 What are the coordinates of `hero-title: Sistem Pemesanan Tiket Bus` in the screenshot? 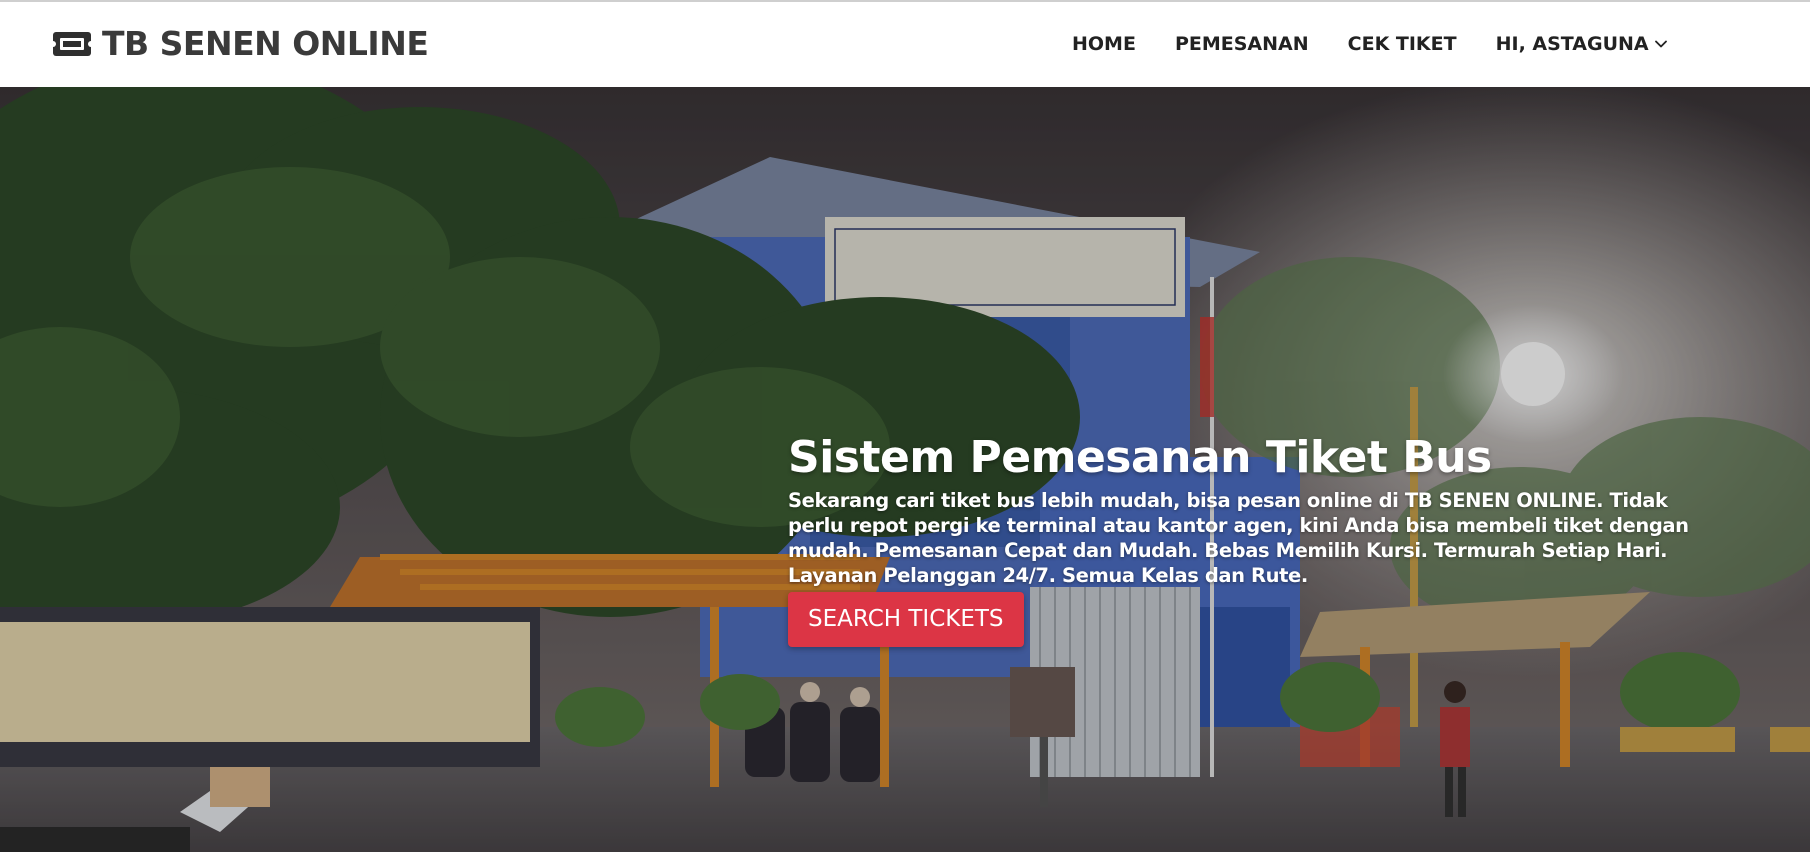 It's located at (1140, 457).